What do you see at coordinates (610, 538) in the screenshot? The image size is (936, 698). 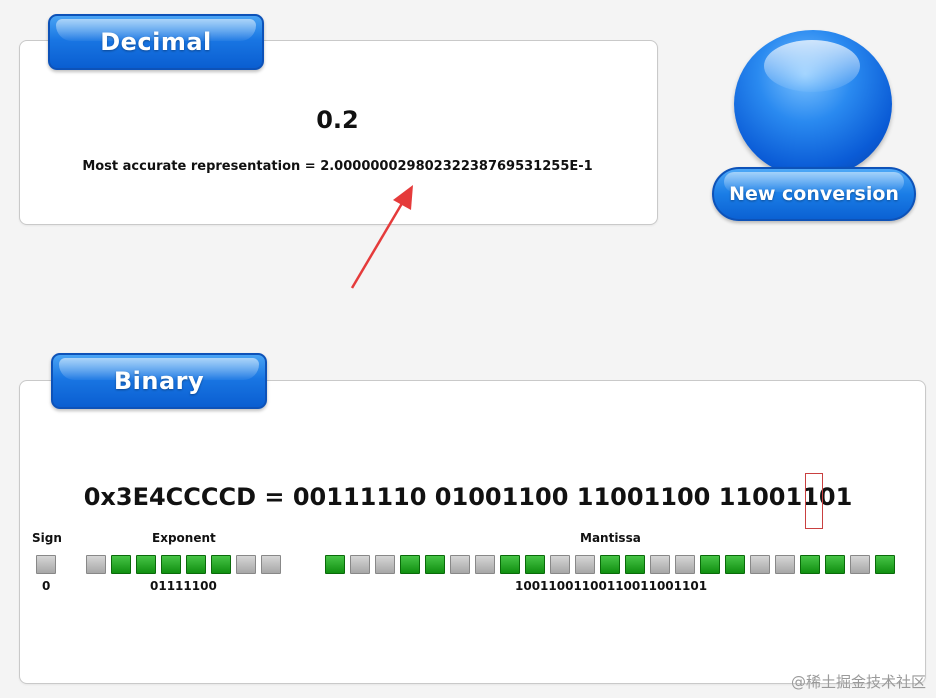 I see `mantissa-label: Mantissa` at bounding box center [610, 538].